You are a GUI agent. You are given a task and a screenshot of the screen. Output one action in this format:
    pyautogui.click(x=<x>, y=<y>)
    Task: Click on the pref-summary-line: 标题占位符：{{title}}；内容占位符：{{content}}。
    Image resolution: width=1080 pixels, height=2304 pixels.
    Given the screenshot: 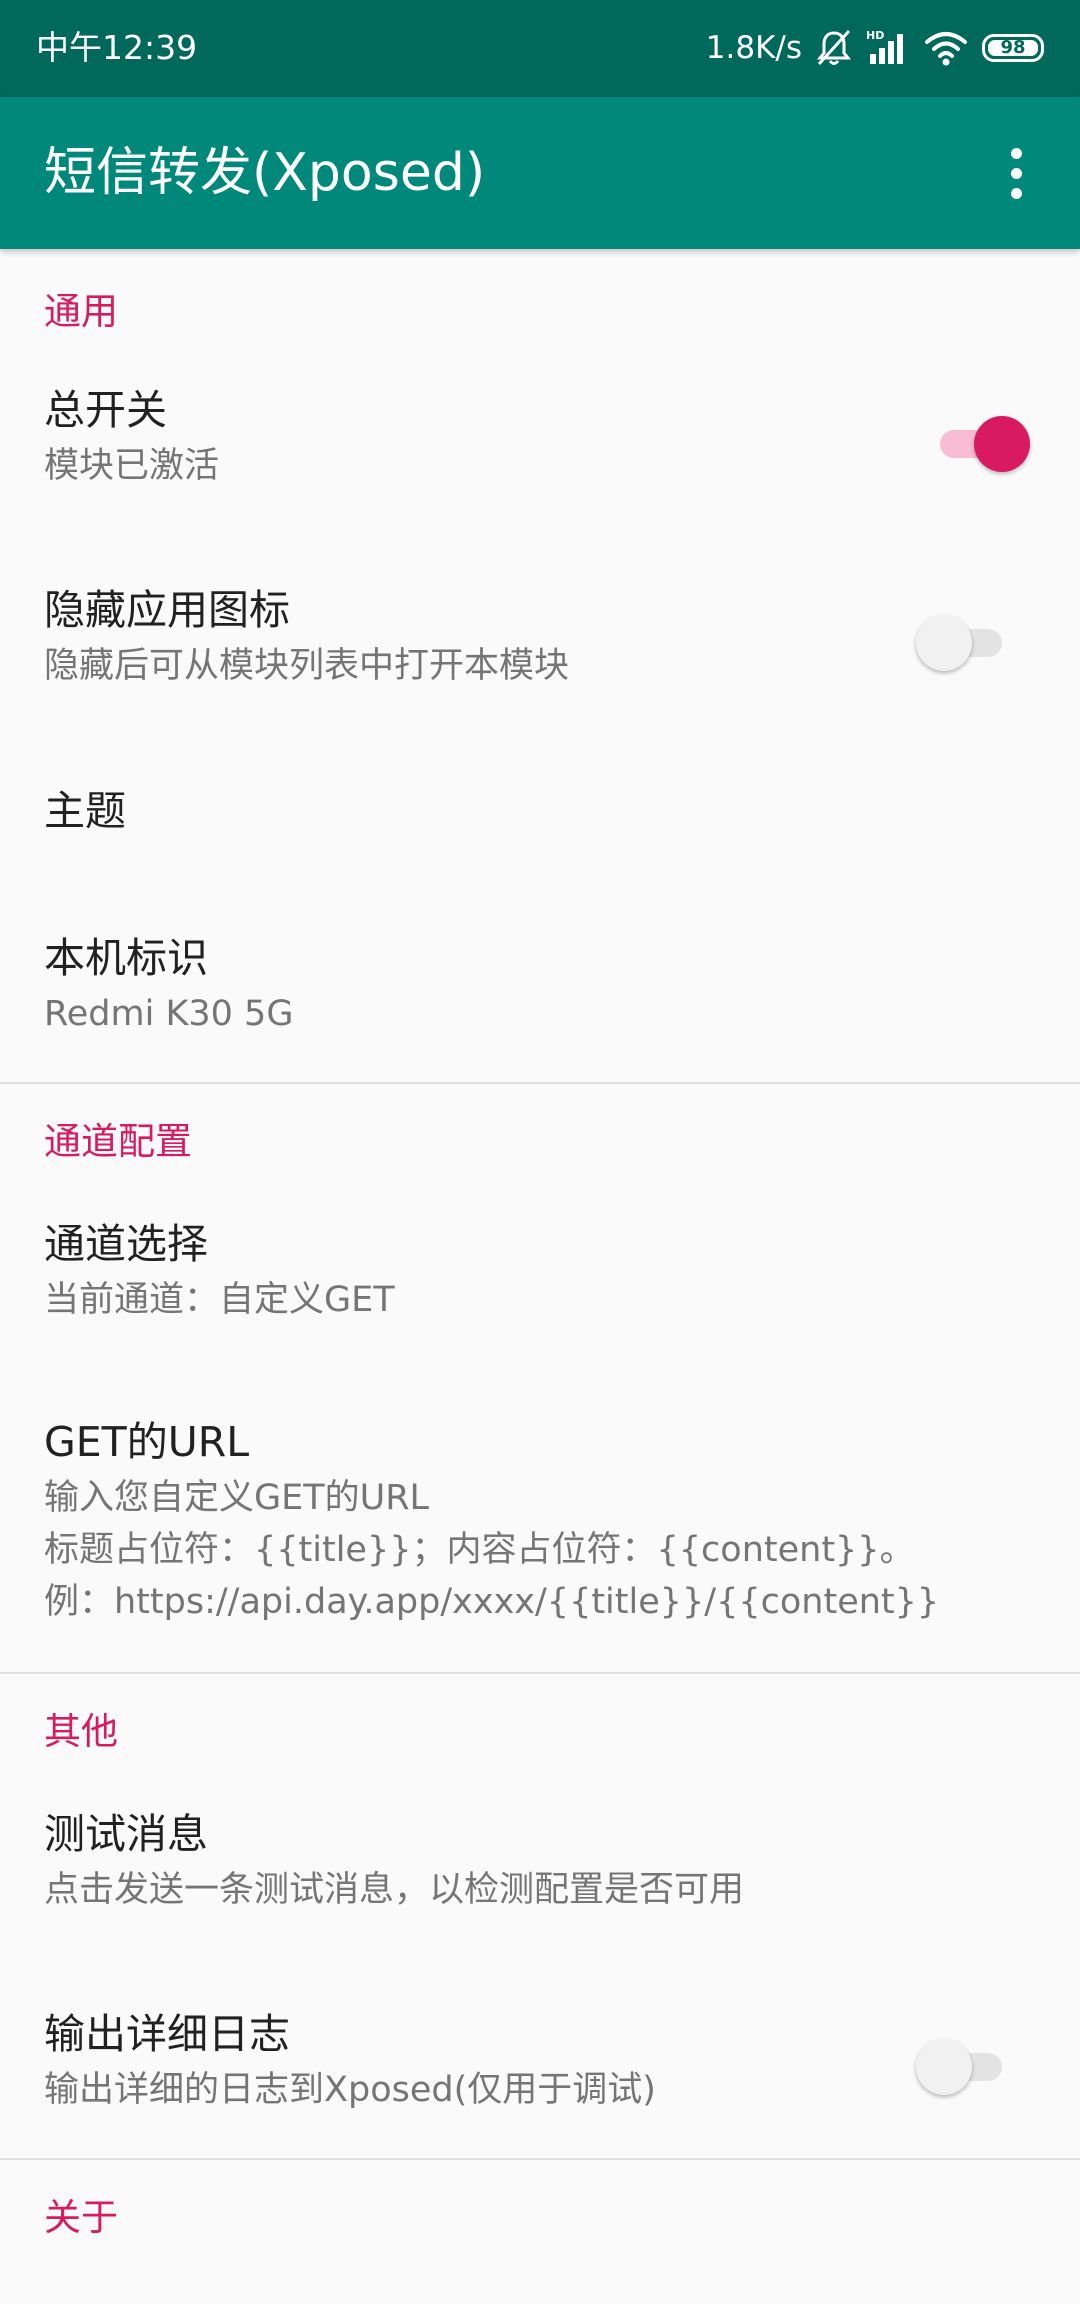 What is the action you would take?
    pyautogui.click(x=479, y=1550)
    